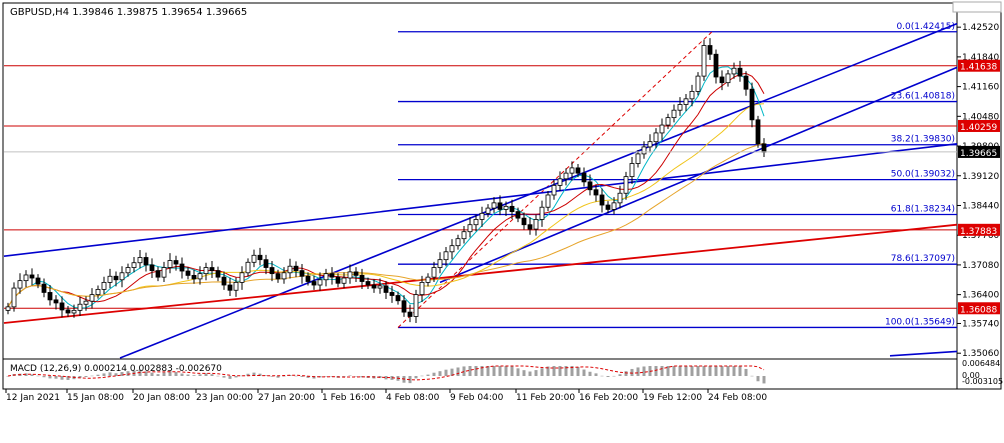 The height and width of the screenshot is (443, 1004). What do you see at coordinates (982, 381) in the screenshot?
I see `macd-y-tick-label: -0.003105` at bounding box center [982, 381].